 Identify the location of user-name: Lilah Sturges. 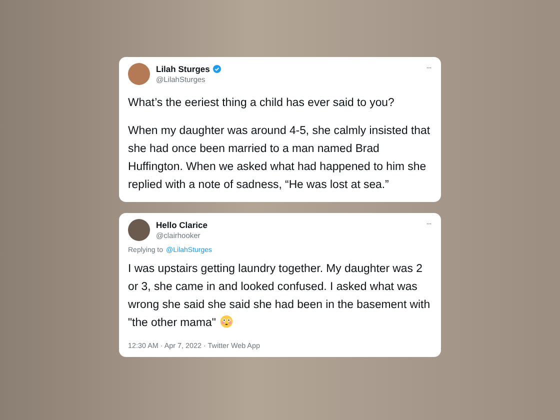
(183, 69).